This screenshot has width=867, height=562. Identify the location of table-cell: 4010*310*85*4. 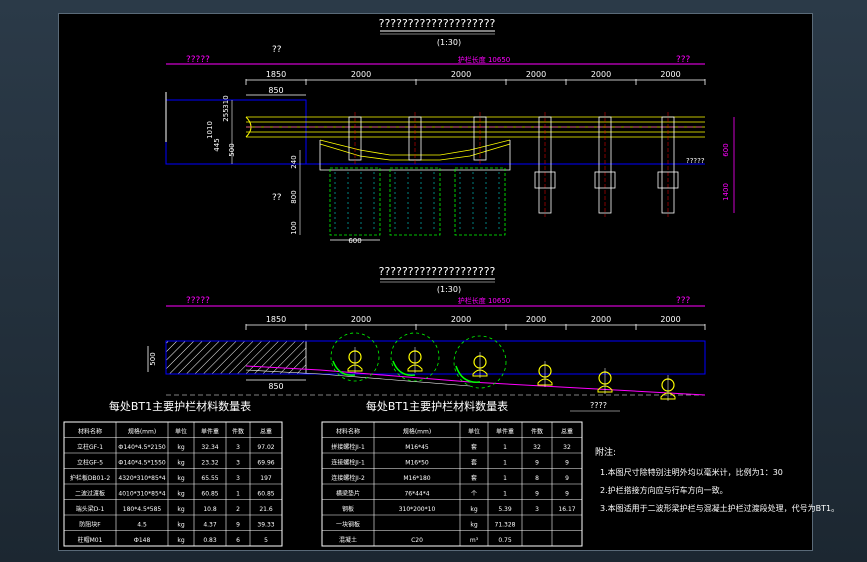
(141, 494).